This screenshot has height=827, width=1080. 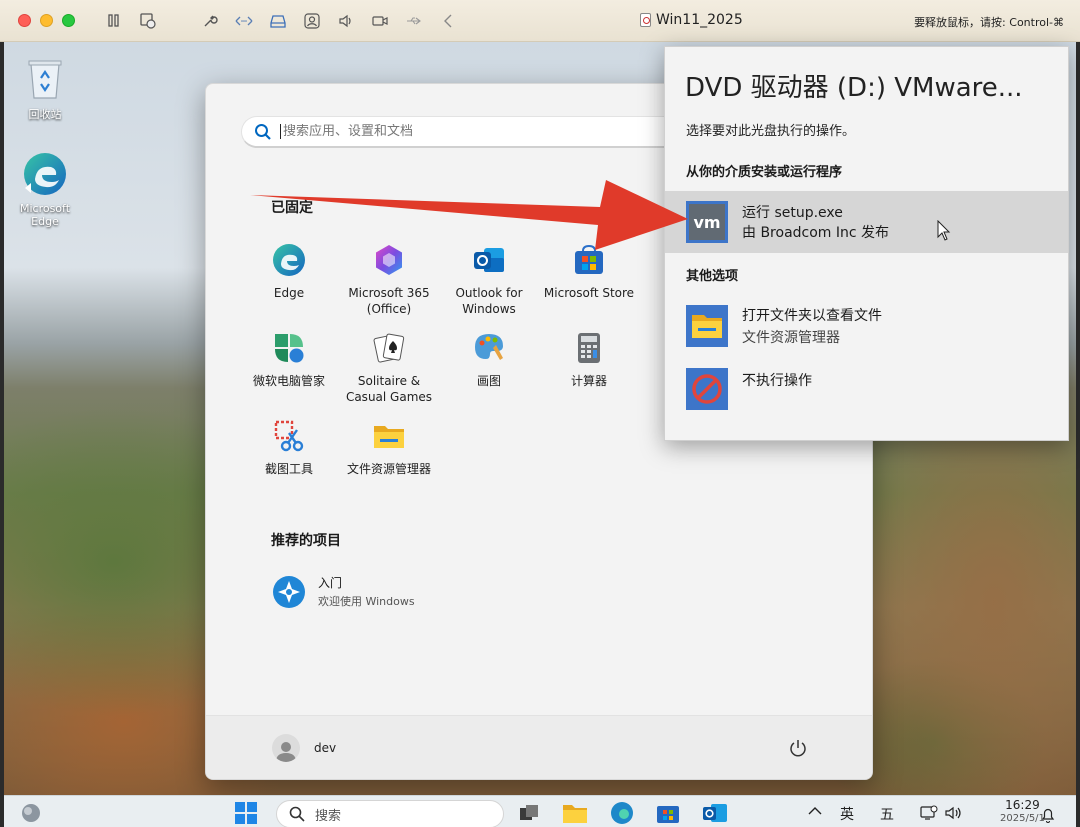 I want to click on speaker-icon, so click(x=346, y=21).